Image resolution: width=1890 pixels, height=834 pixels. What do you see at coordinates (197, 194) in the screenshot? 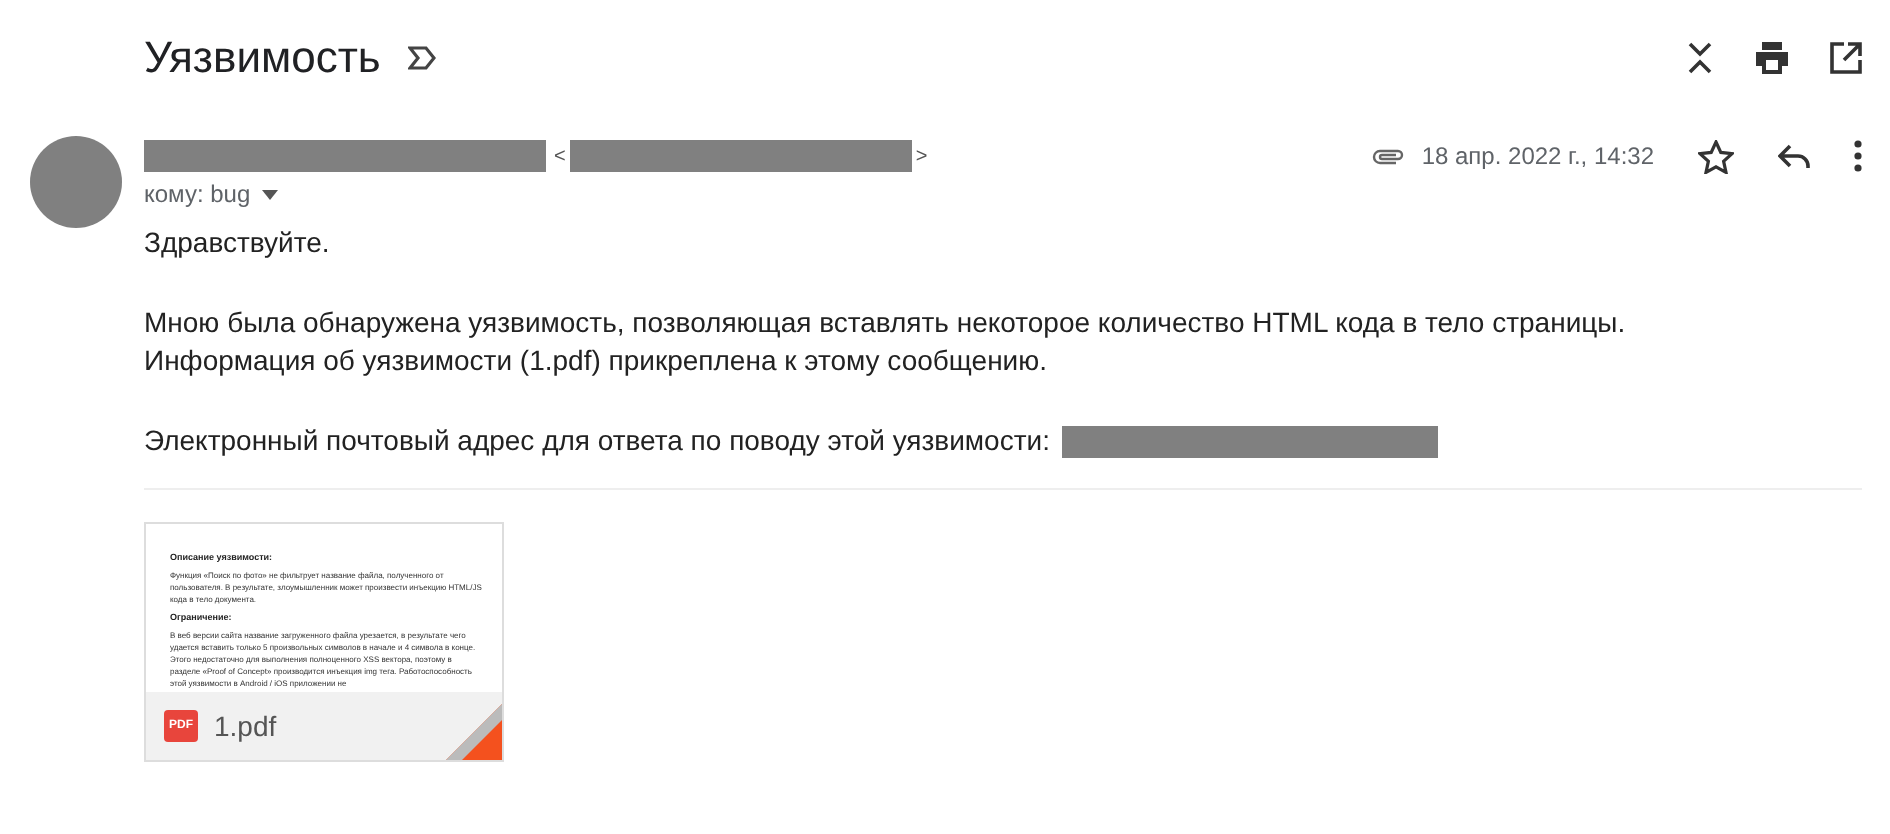
I see `recipient-label: кому: bug` at bounding box center [197, 194].